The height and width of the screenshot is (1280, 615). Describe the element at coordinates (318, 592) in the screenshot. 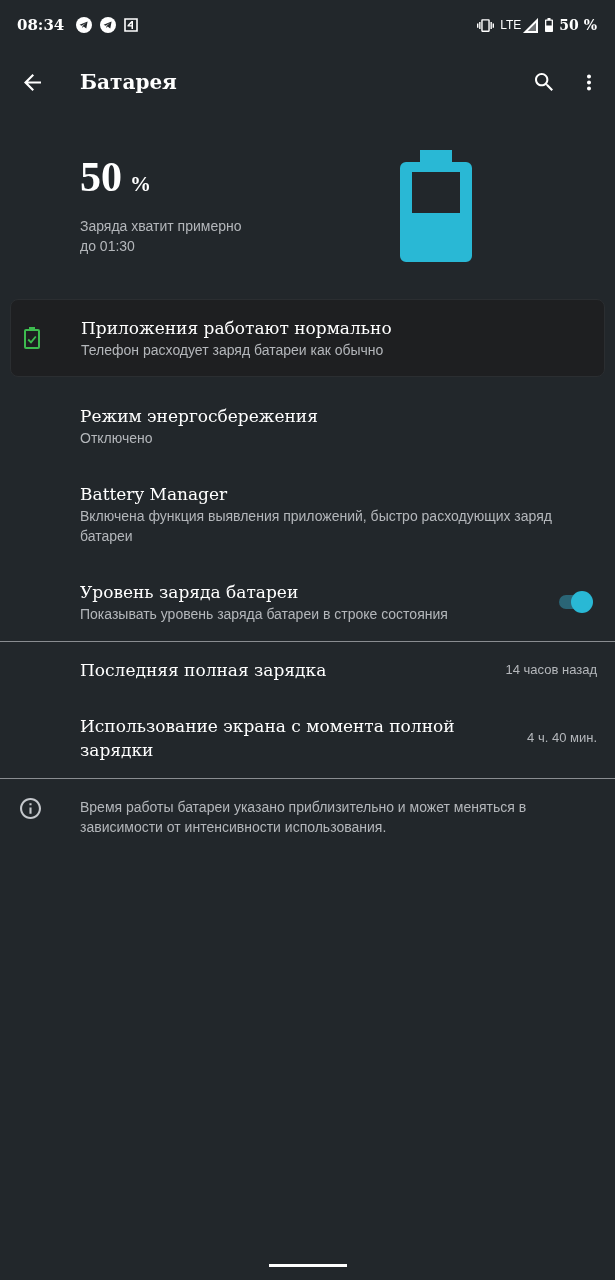

I see `setting-title: Уровень заряда батареи` at that location.